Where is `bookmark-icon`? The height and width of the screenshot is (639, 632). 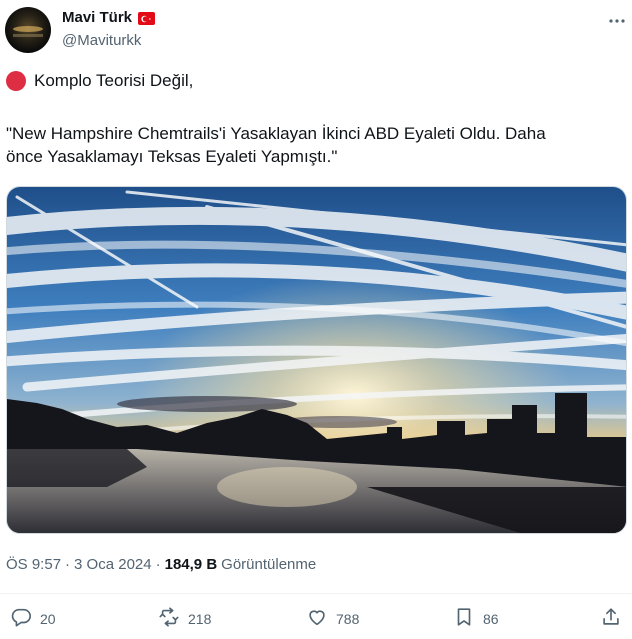 bookmark-icon is located at coordinates (464, 618).